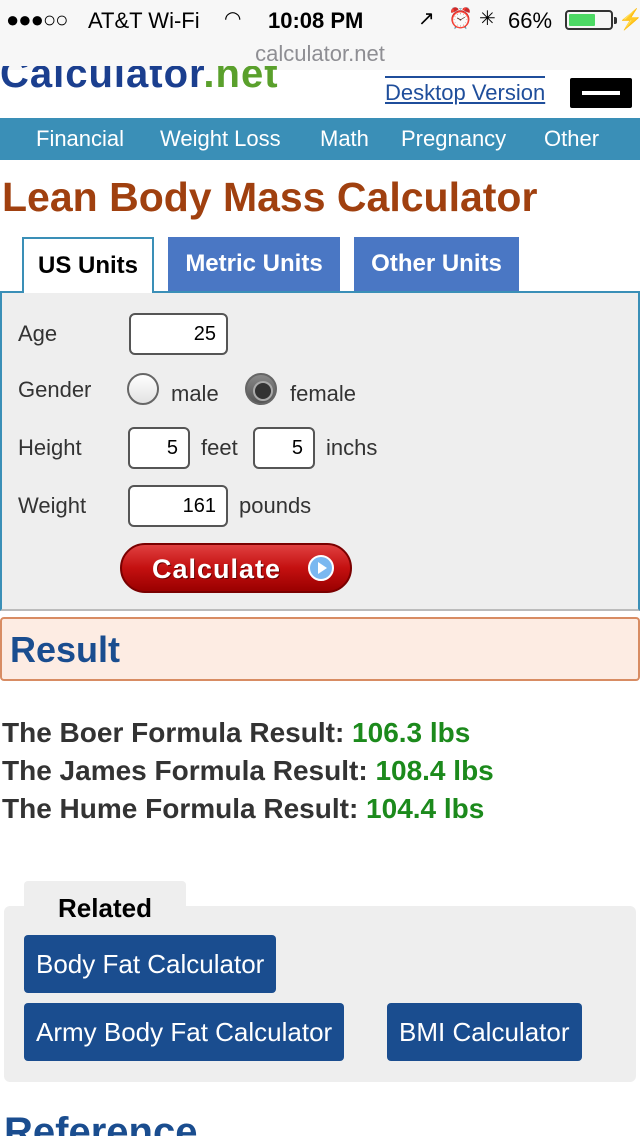  I want to click on status-bar: ●●●○○ AT&T Wi-Fi ◠ 10:08 PM ↗ ⏰ ✳ 66% ⚡, so click(320, 20).